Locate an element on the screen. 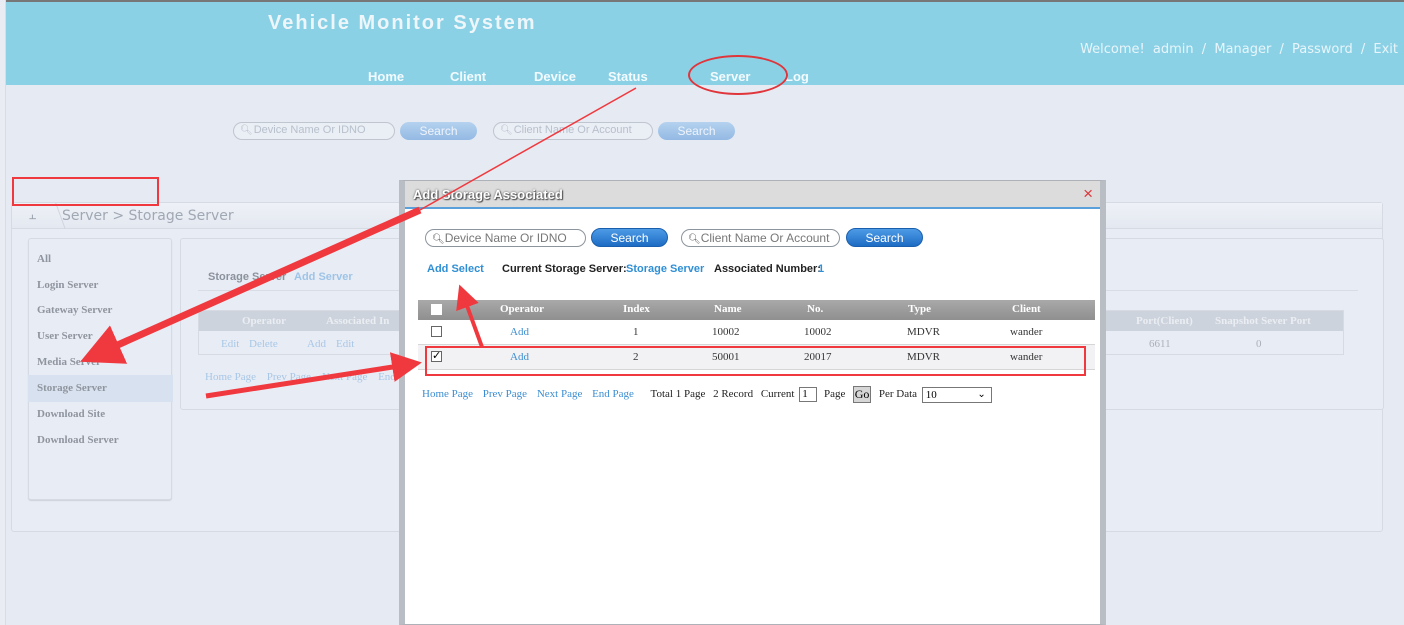  column-header: Snapshot Sever Port is located at coordinates (1263, 321).